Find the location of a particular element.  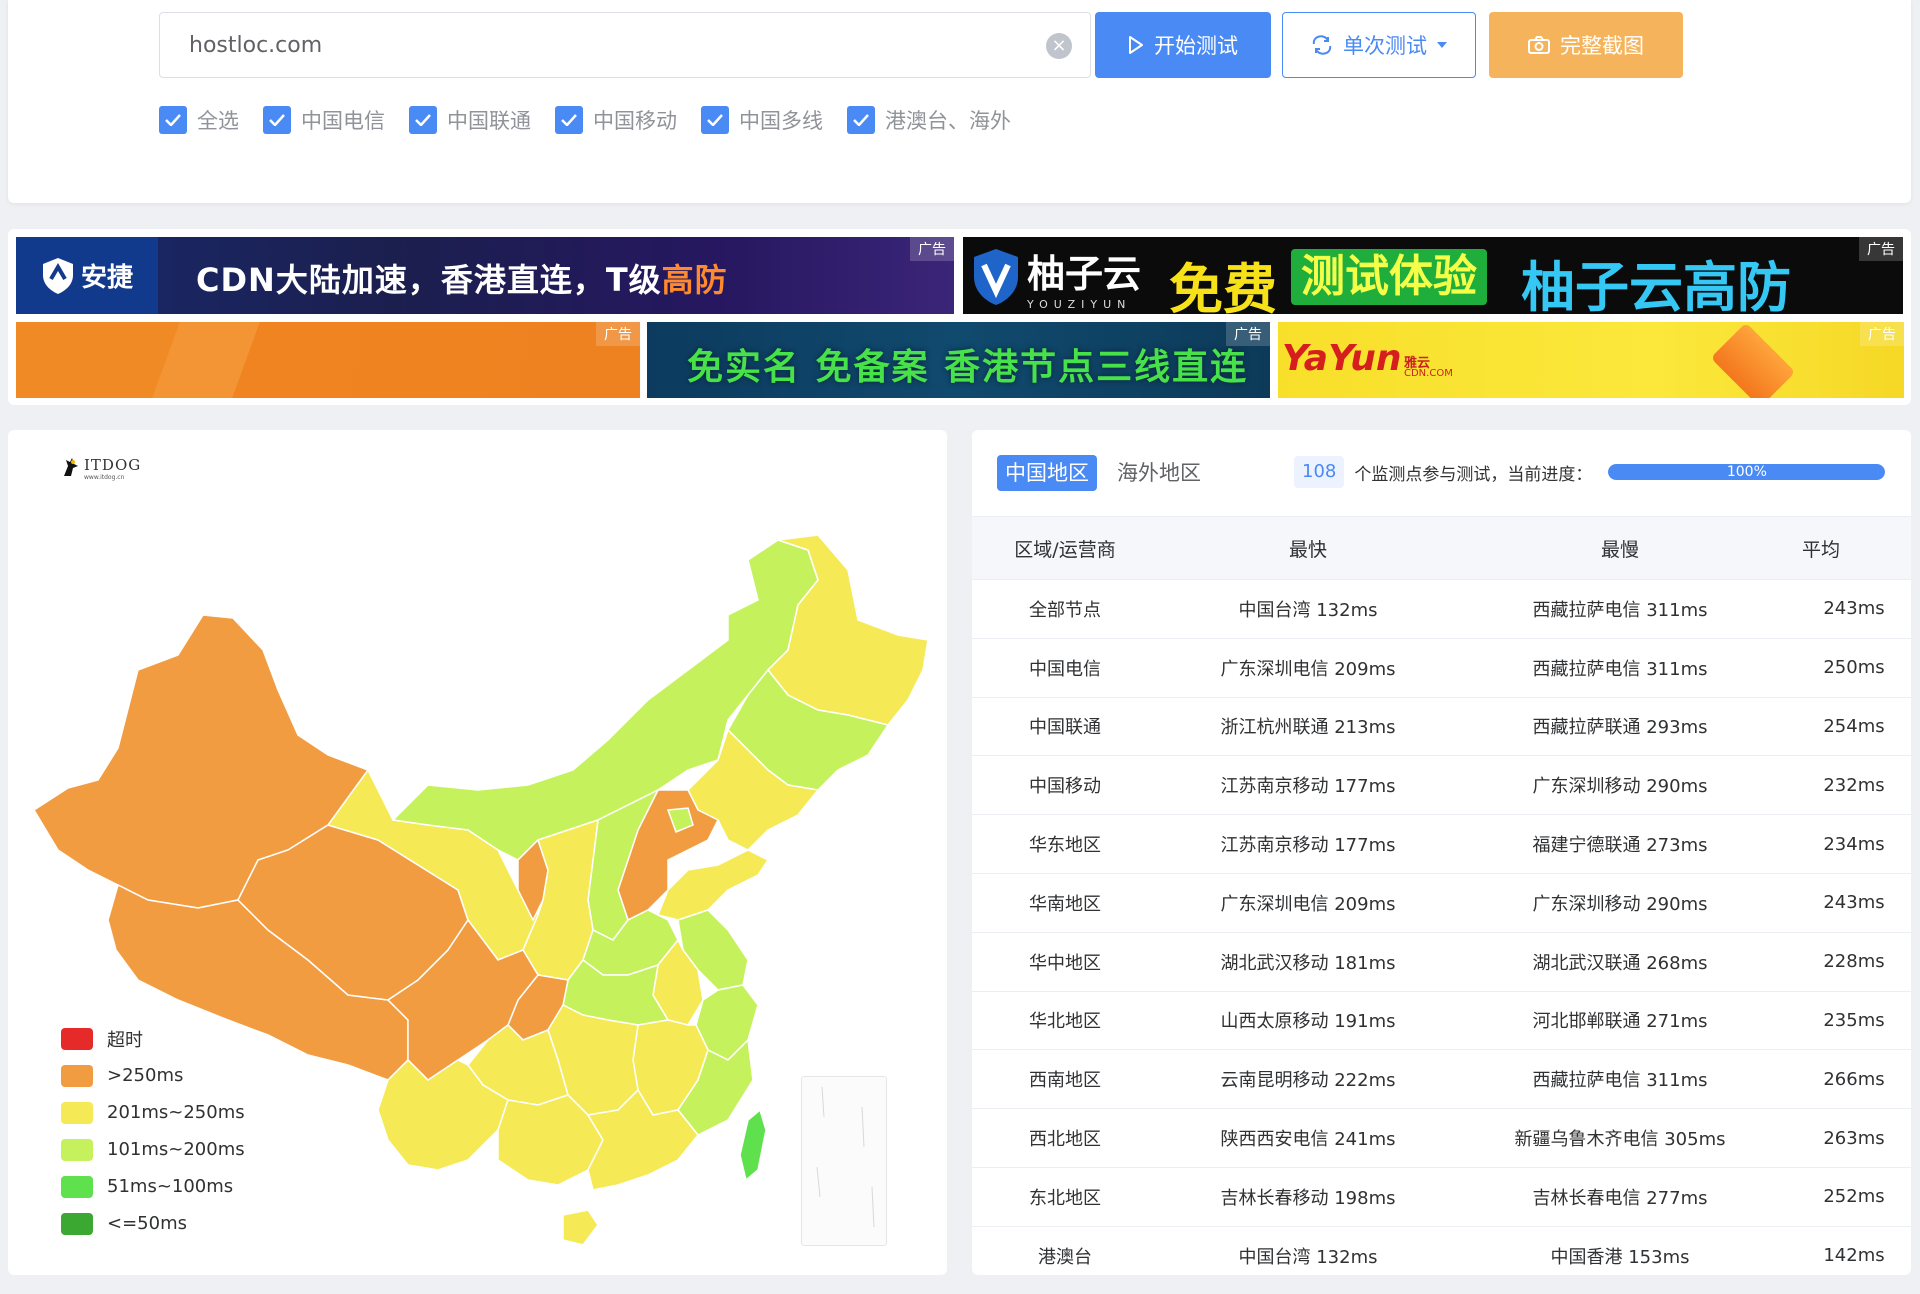

ad-banner-hk-node: 免实名 免备案 香港节点三线直连 广告 is located at coordinates (958, 360).